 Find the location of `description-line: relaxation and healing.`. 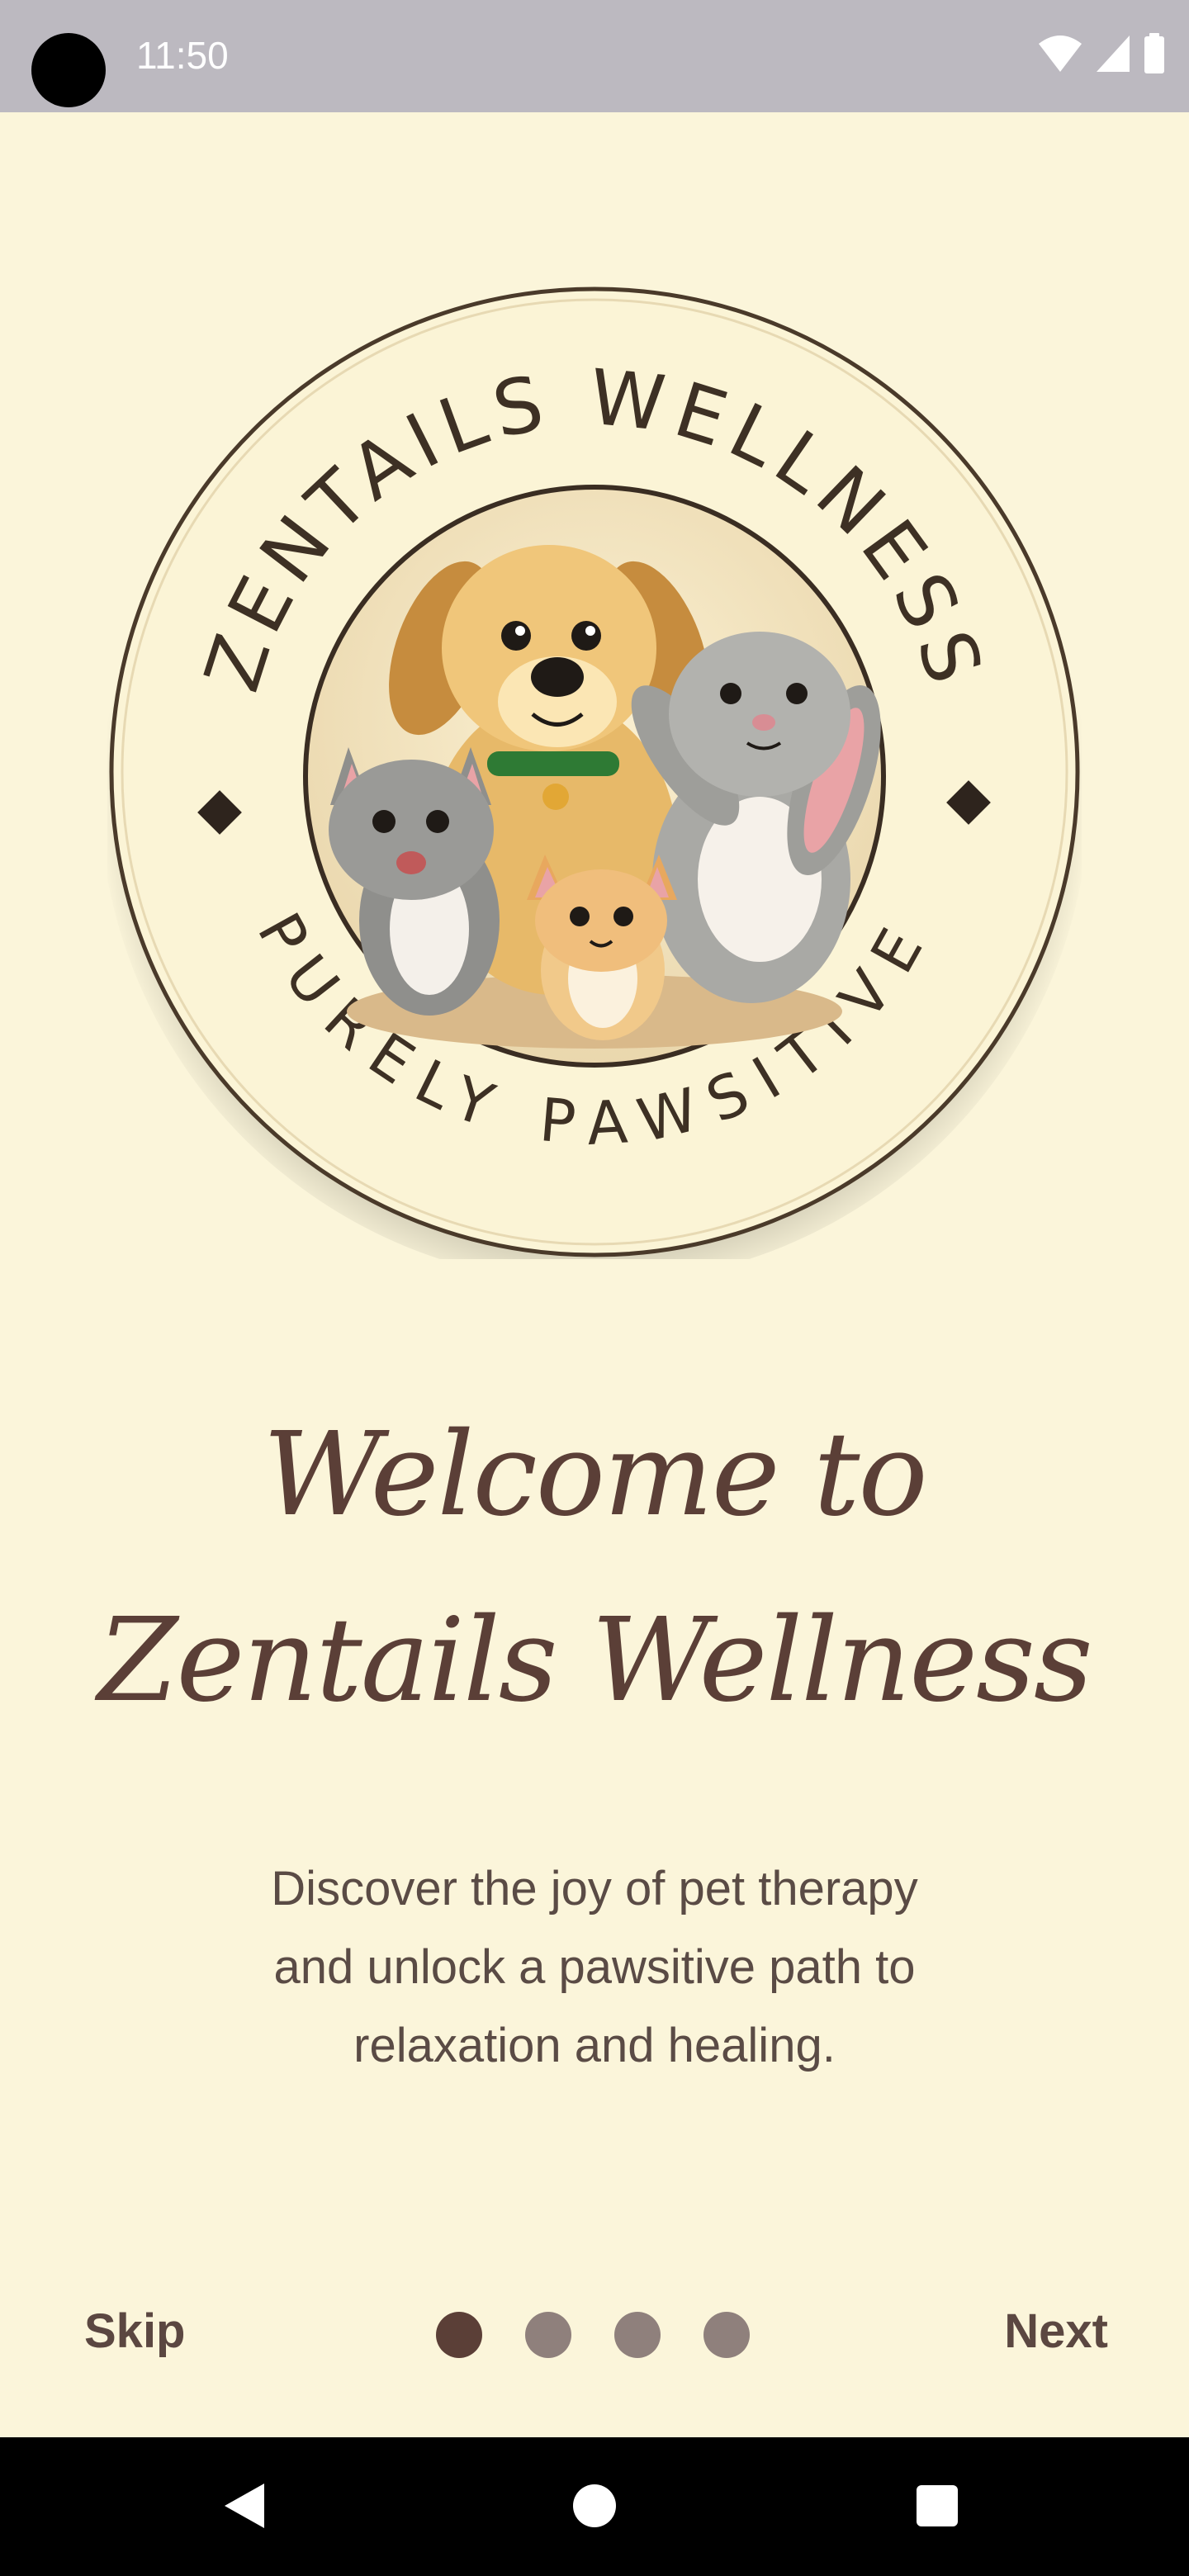

description-line: relaxation and healing. is located at coordinates (594, 2045).